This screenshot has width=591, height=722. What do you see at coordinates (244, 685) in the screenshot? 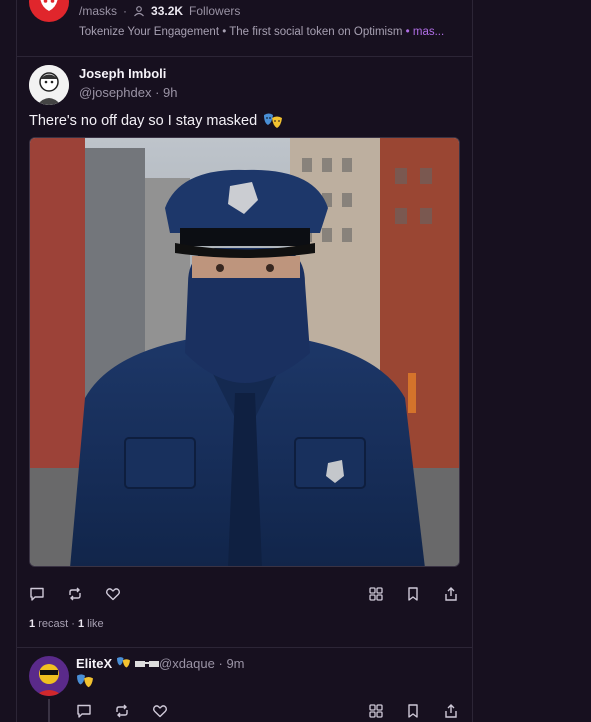
I see `reply-cast: EliteX @xdaque · 9m` at bounding box center [244, 685].